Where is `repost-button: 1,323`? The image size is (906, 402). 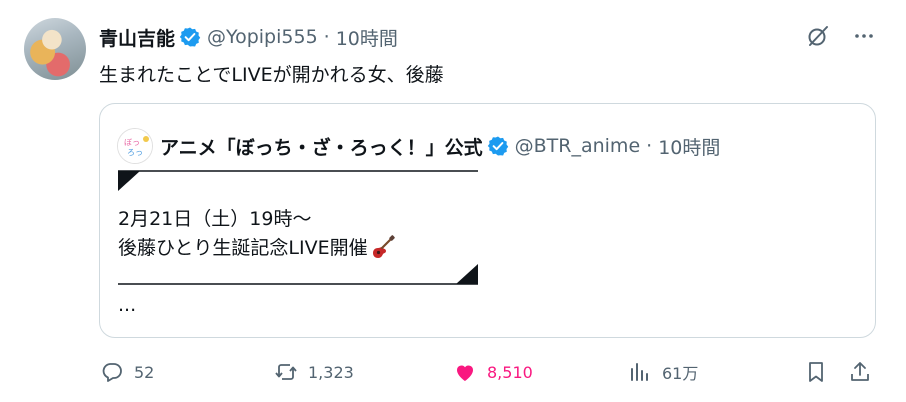 repost-button: 1,323 is located at coordinates (314, 372).